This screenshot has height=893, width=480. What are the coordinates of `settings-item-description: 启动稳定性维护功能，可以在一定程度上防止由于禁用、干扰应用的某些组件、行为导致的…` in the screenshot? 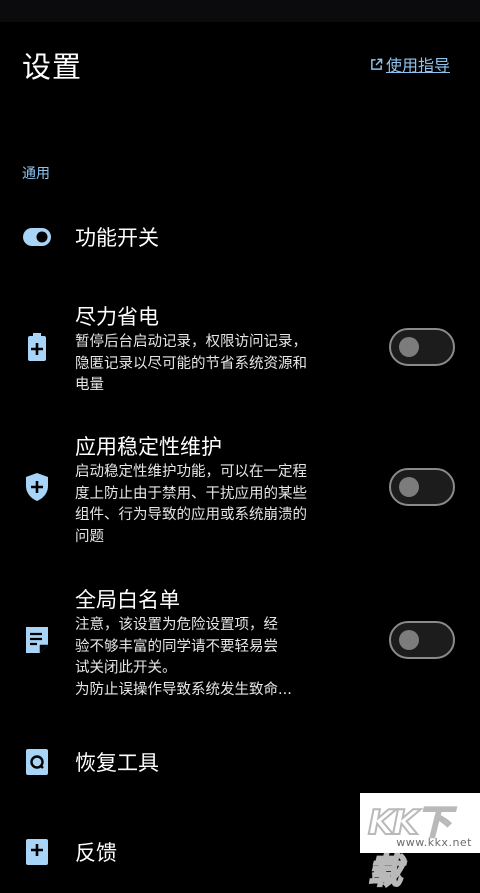 It's located at (191, 504).